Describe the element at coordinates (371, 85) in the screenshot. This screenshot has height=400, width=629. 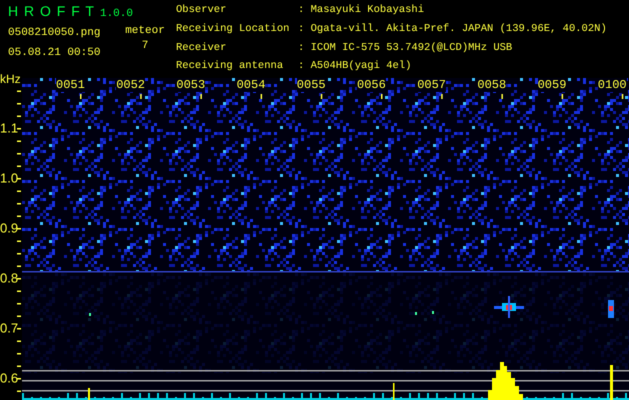
I see `time-label: 0056` at that location.